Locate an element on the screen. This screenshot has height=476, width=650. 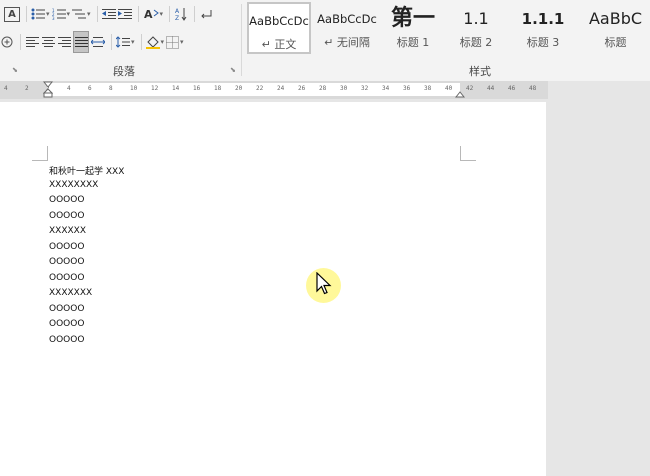
align-left-button is located at coordinates (32, 42).